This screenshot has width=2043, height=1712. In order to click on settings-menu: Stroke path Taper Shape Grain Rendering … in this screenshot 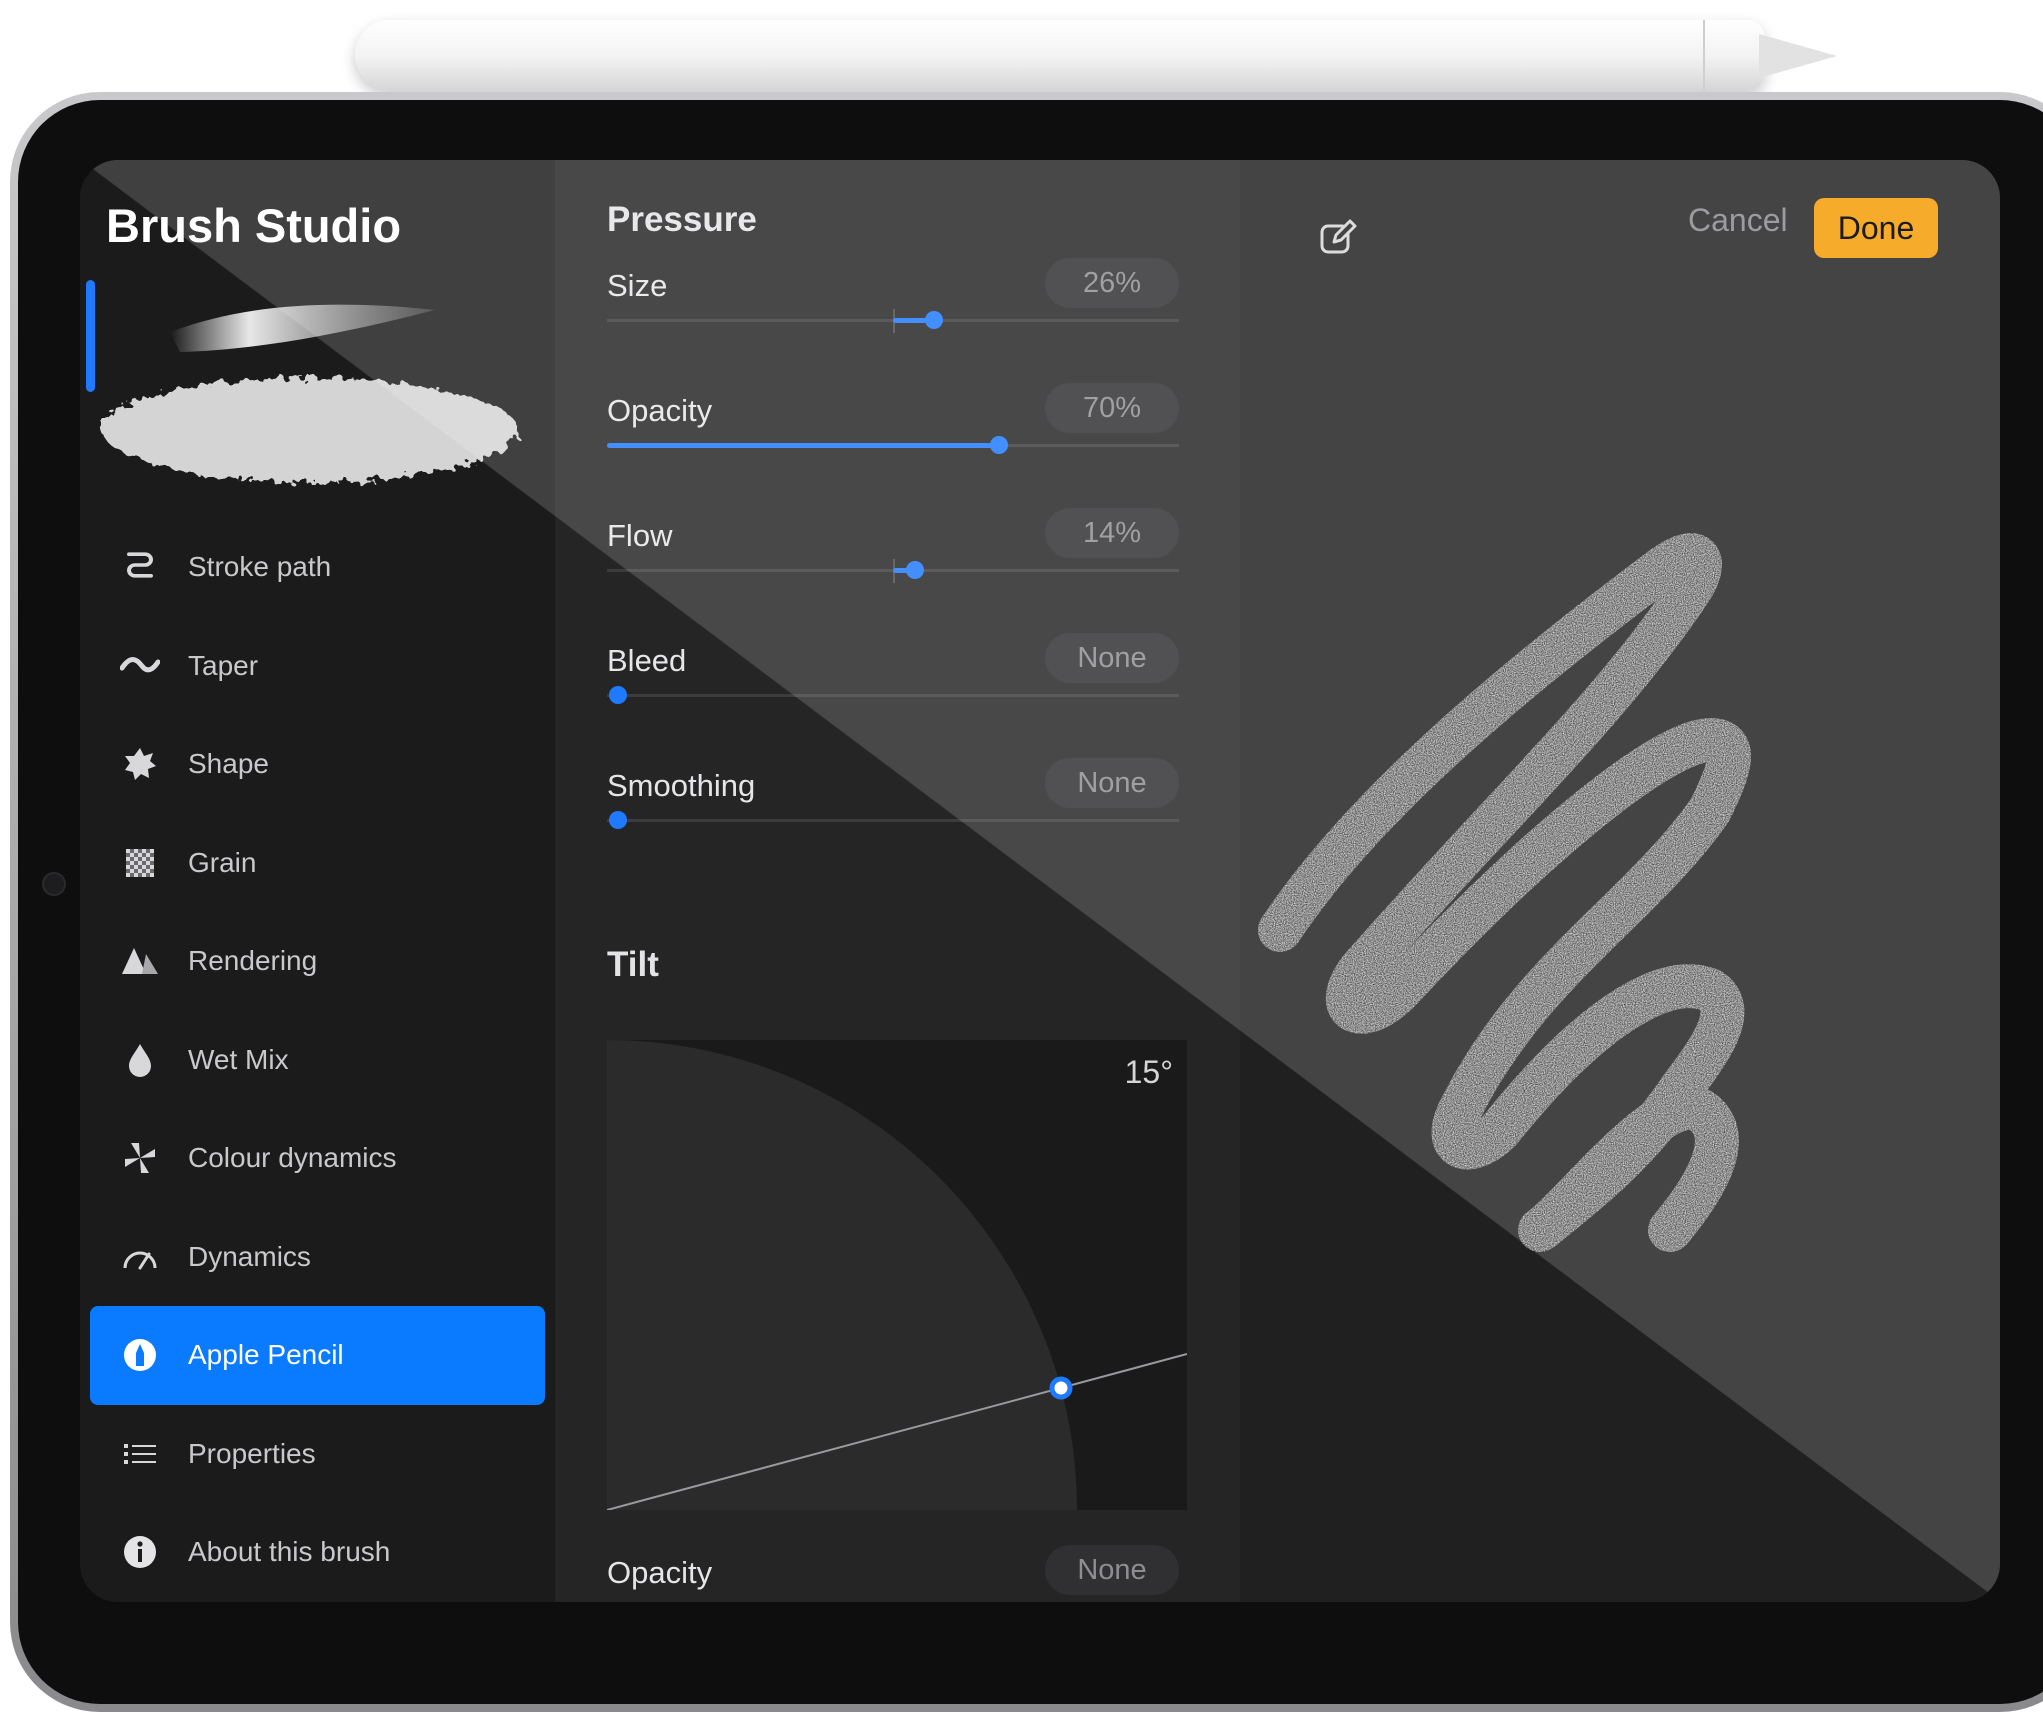, I will do `click(317, 1060)`.